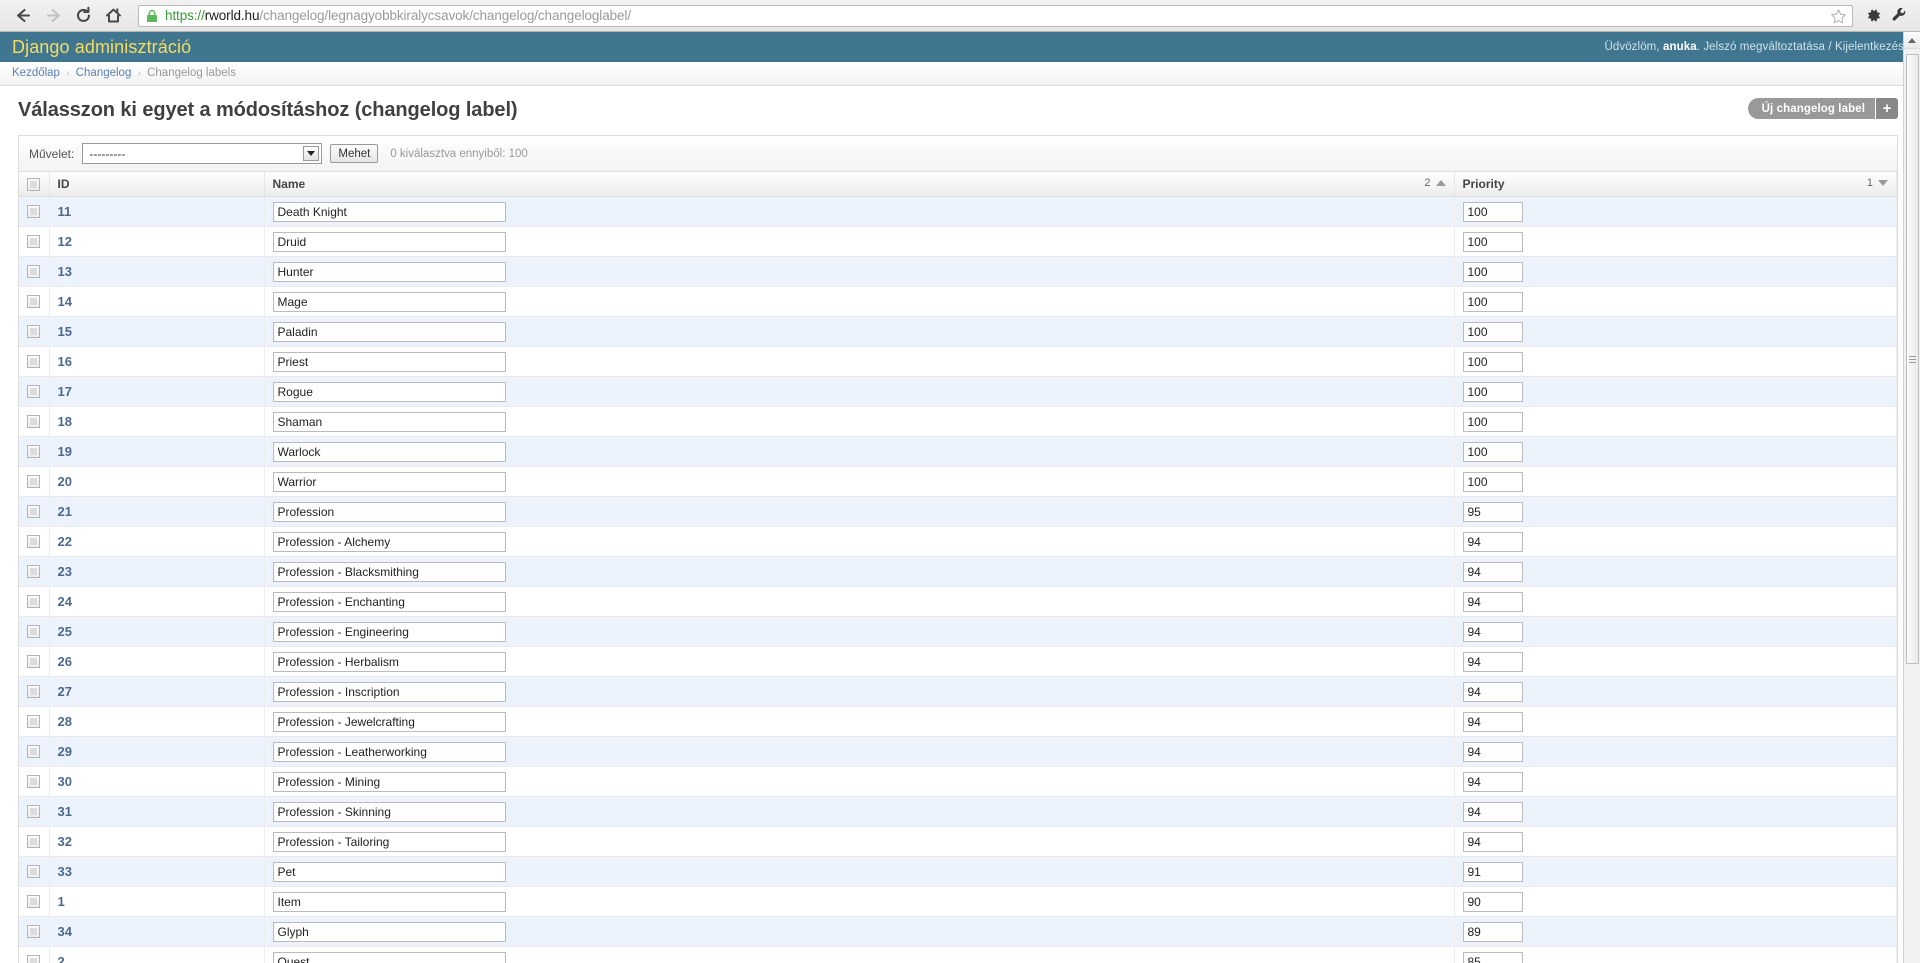 This screenshot has width=1920, height=963. Describe the element at coordinates (65, 661) in the screenshot. I see `row-id-link: 26` at that location.